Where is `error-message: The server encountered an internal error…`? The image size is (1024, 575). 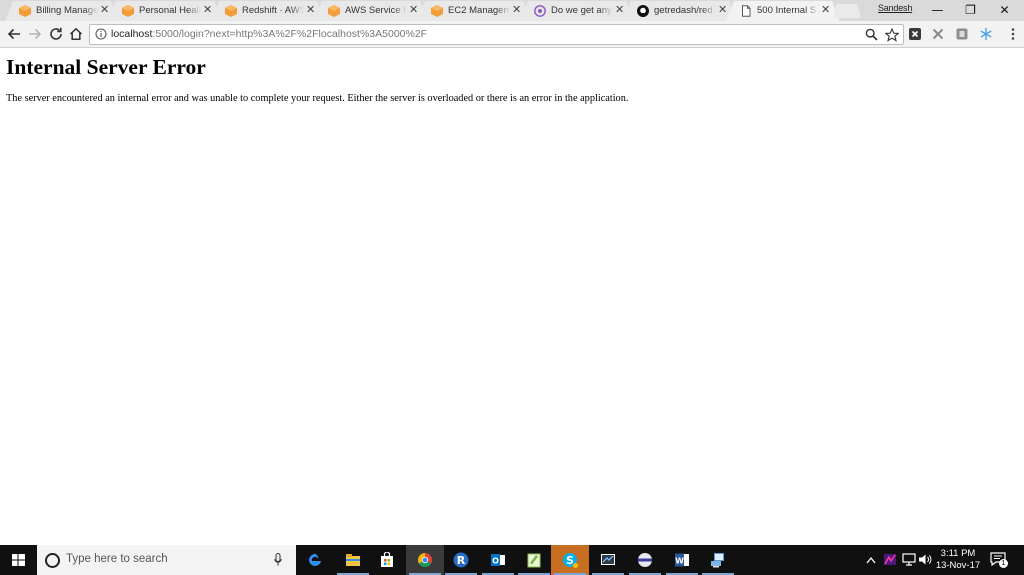 error-message: The server encountered an internal error… is located at coordinates (317, 98).